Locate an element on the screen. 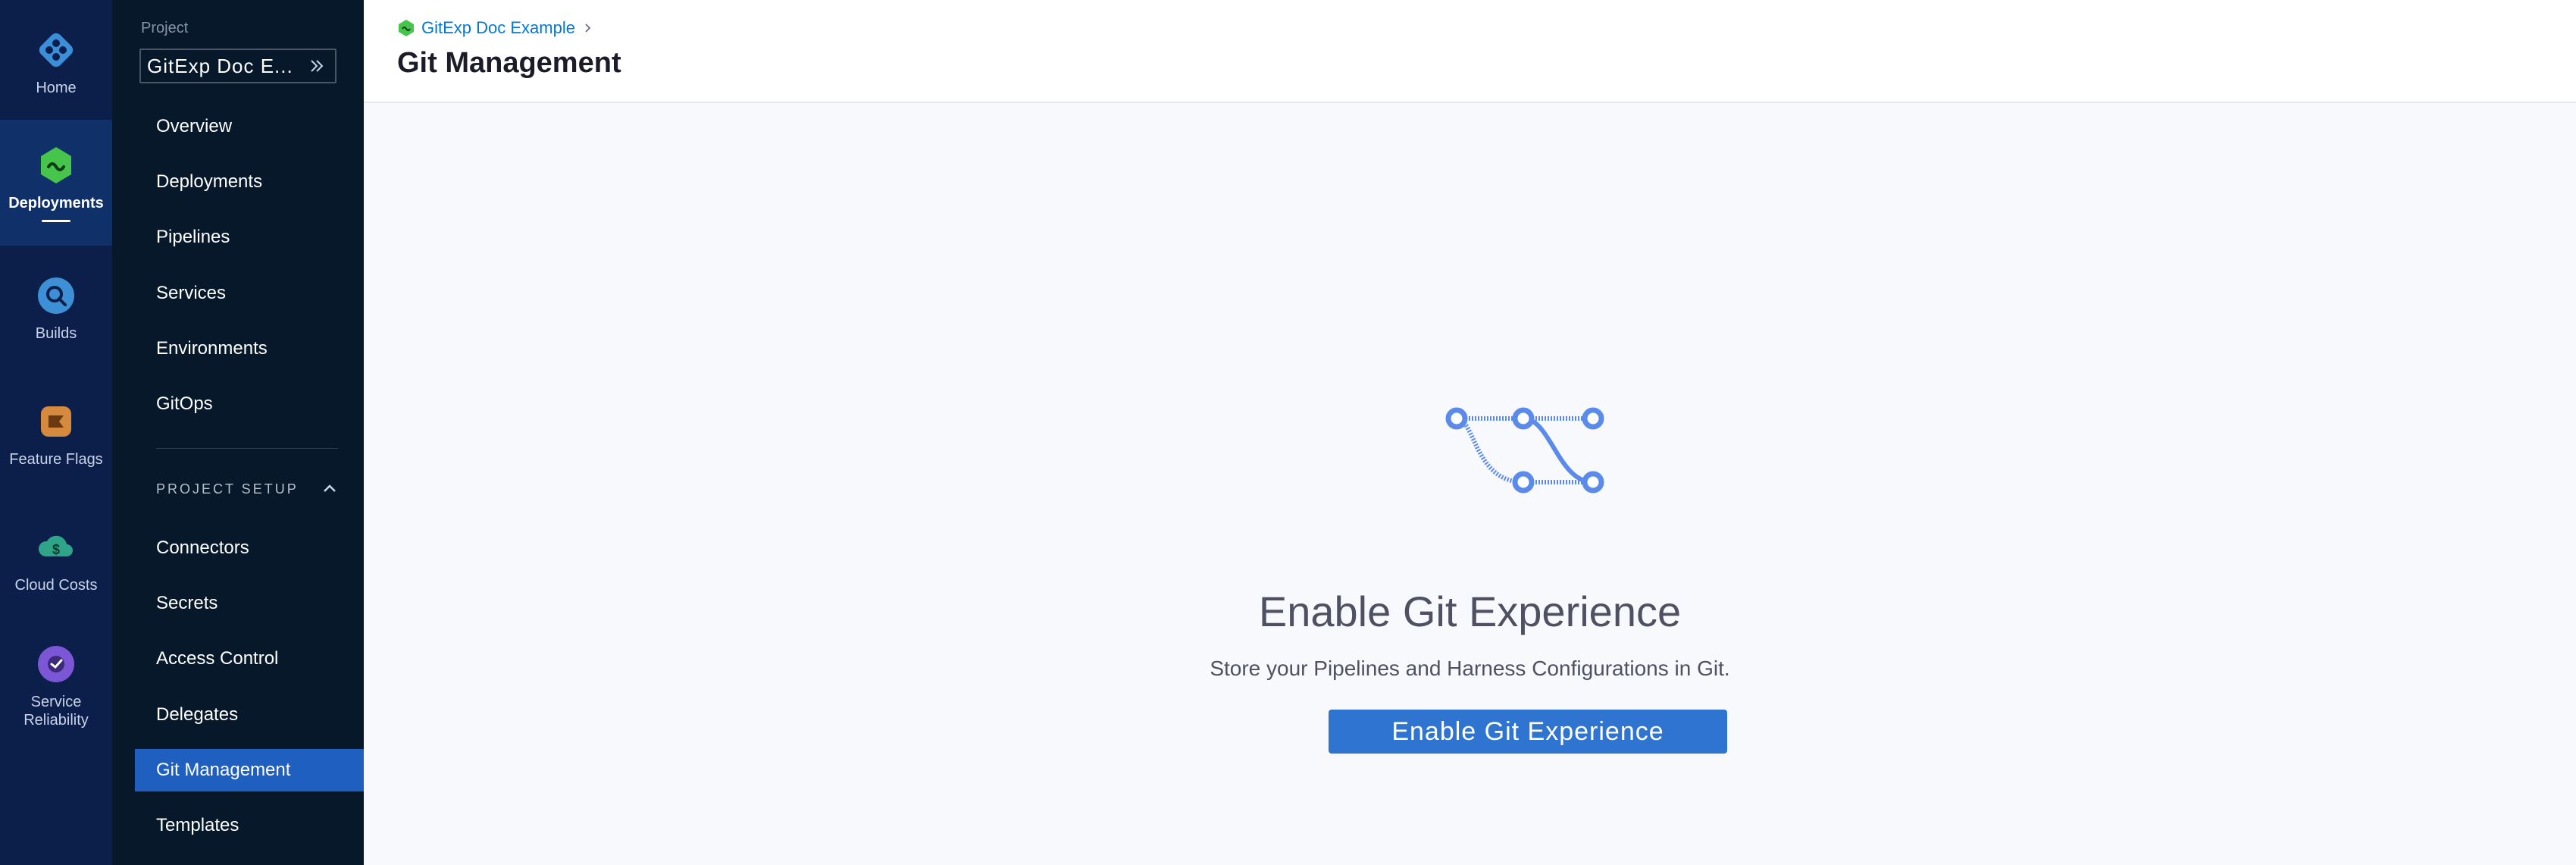 The width and height of the screenshot is (2576, 865). project-label: Project is located at coordinates (165, 28).